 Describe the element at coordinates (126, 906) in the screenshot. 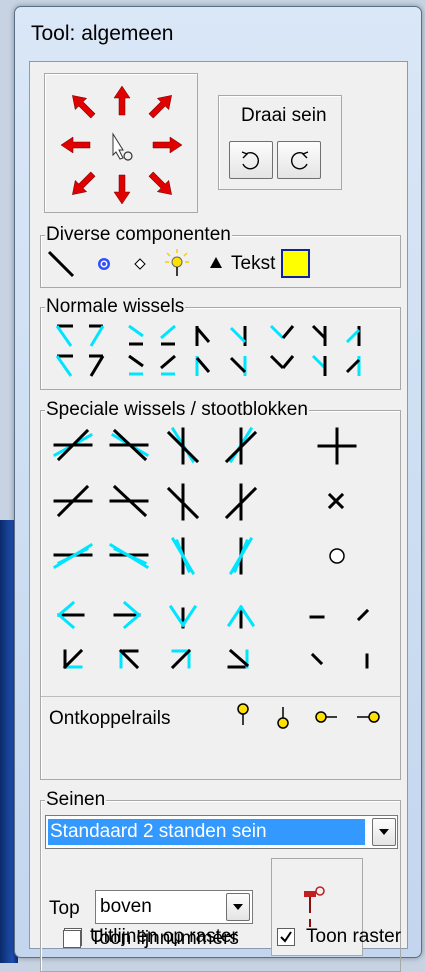

I see `top-value: boven` at that location.